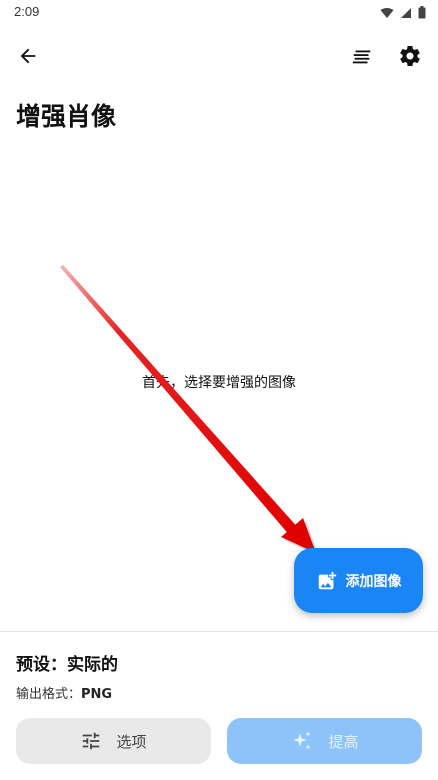 This screenshot has width=438, height=780. I want to click on enhance-button: 提高, so click(324, 741).